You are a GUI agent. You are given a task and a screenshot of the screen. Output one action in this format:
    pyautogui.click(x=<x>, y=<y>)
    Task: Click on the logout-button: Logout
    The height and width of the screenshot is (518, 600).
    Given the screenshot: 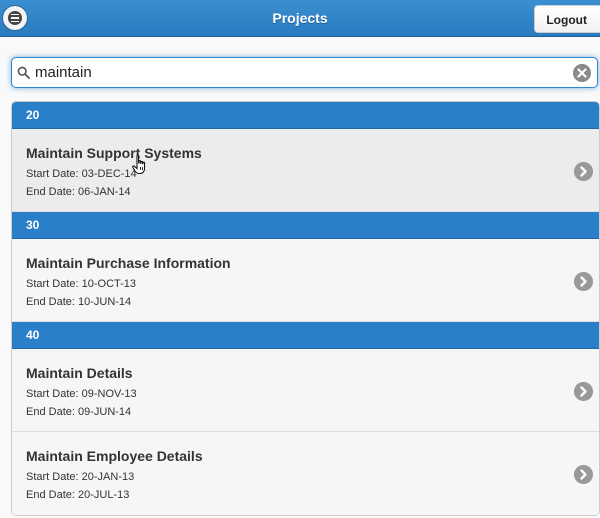 What is the action you would take?
    pyautogui.click(x=567, y=19)
    